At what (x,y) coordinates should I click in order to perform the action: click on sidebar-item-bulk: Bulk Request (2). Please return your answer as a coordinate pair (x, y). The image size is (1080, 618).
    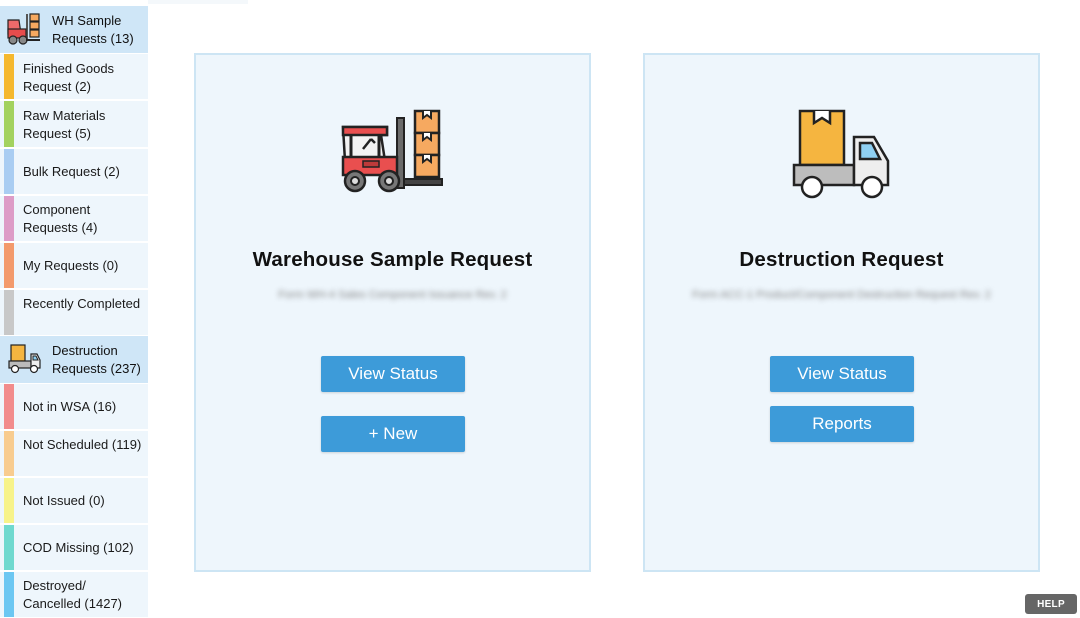
    Looking at the image, I should click on (74, 172).